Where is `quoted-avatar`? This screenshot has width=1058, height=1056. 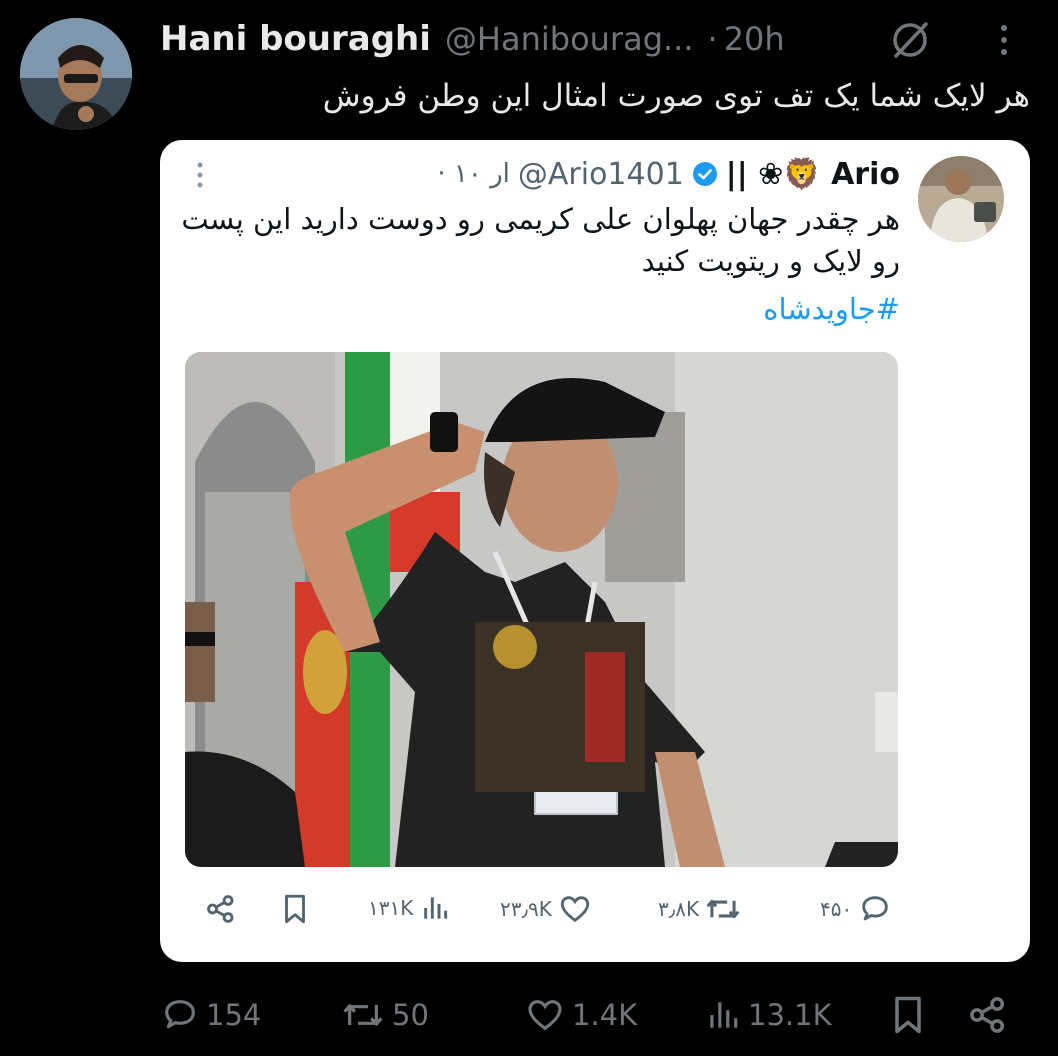 quoted-avatar is located at coordinates (961, 199).